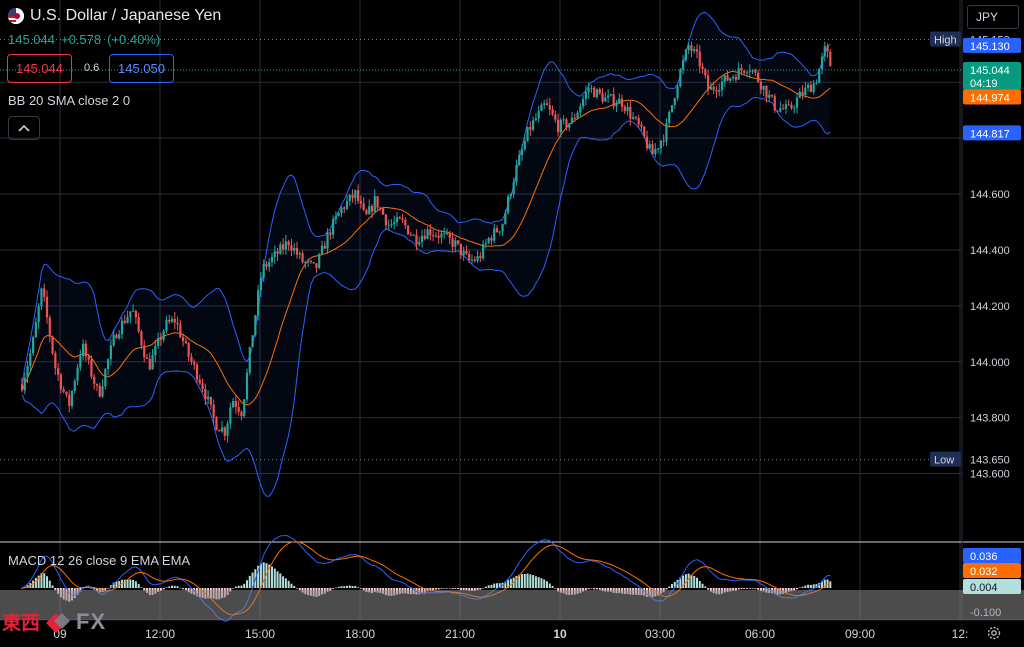  I want to click on time-tick-label: 18:00, so click(360, 634).